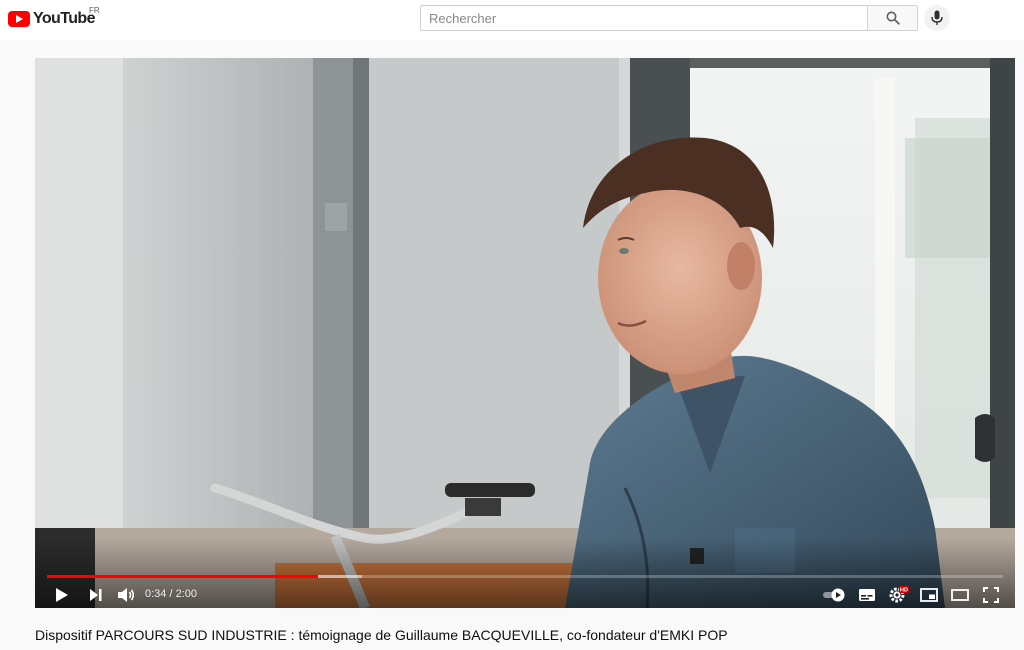 The image size is (1024, 650). I want to click on miniplayer-button, so click(929, 595).